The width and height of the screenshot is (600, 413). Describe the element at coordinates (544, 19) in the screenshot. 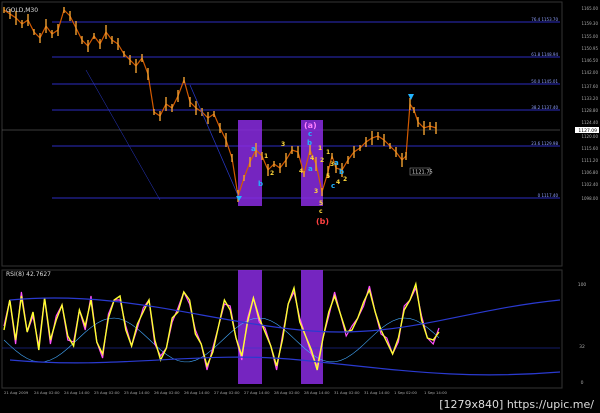

I see `fib-label: 76.4 1153.70` at that location.